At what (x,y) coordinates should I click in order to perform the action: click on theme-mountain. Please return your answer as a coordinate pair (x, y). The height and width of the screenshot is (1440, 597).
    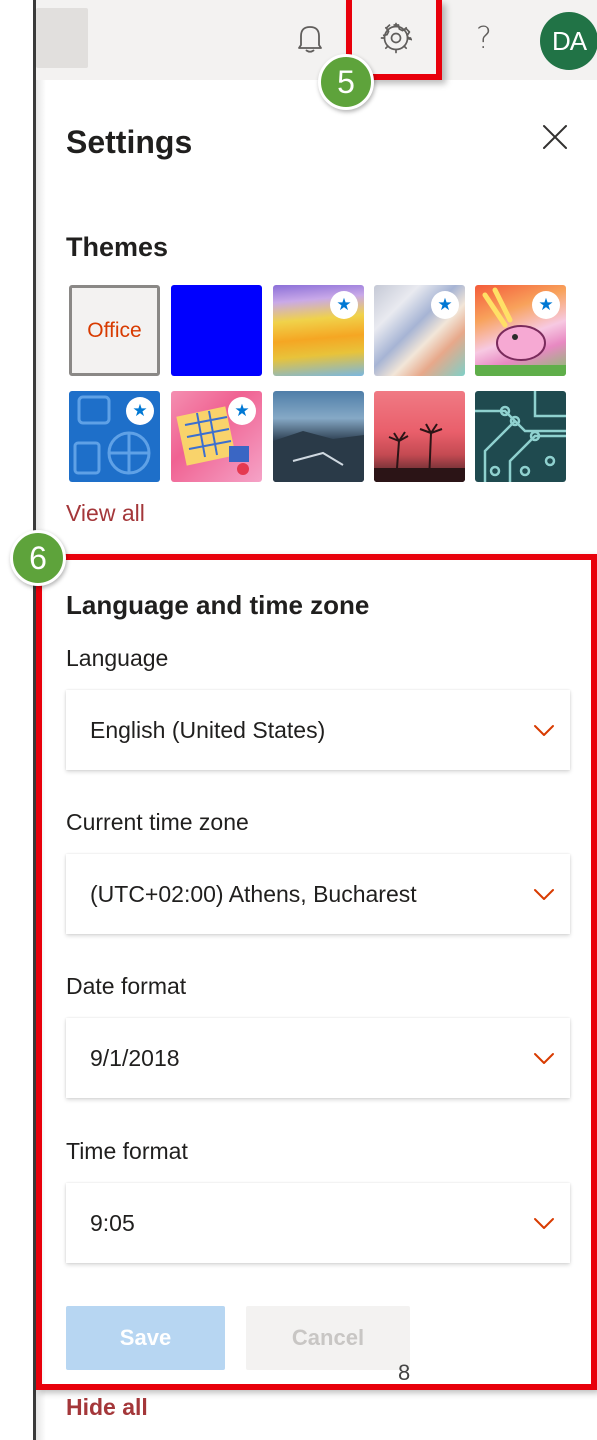
    Looking at the image, I should click on (318, 436).